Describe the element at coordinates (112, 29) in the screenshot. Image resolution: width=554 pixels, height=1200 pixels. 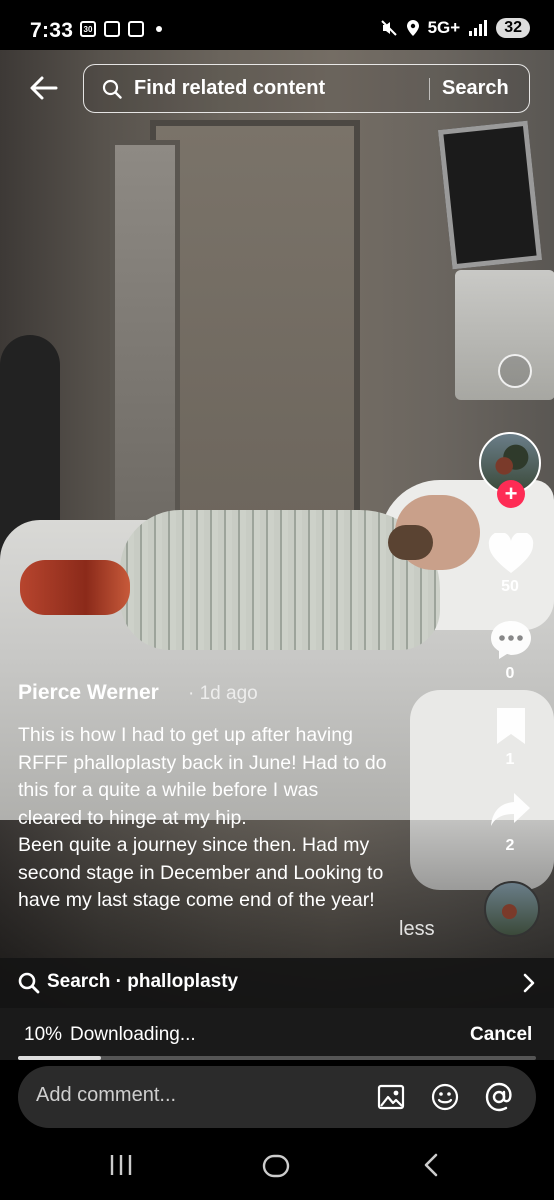
I see `screenshot-icon` at that location.